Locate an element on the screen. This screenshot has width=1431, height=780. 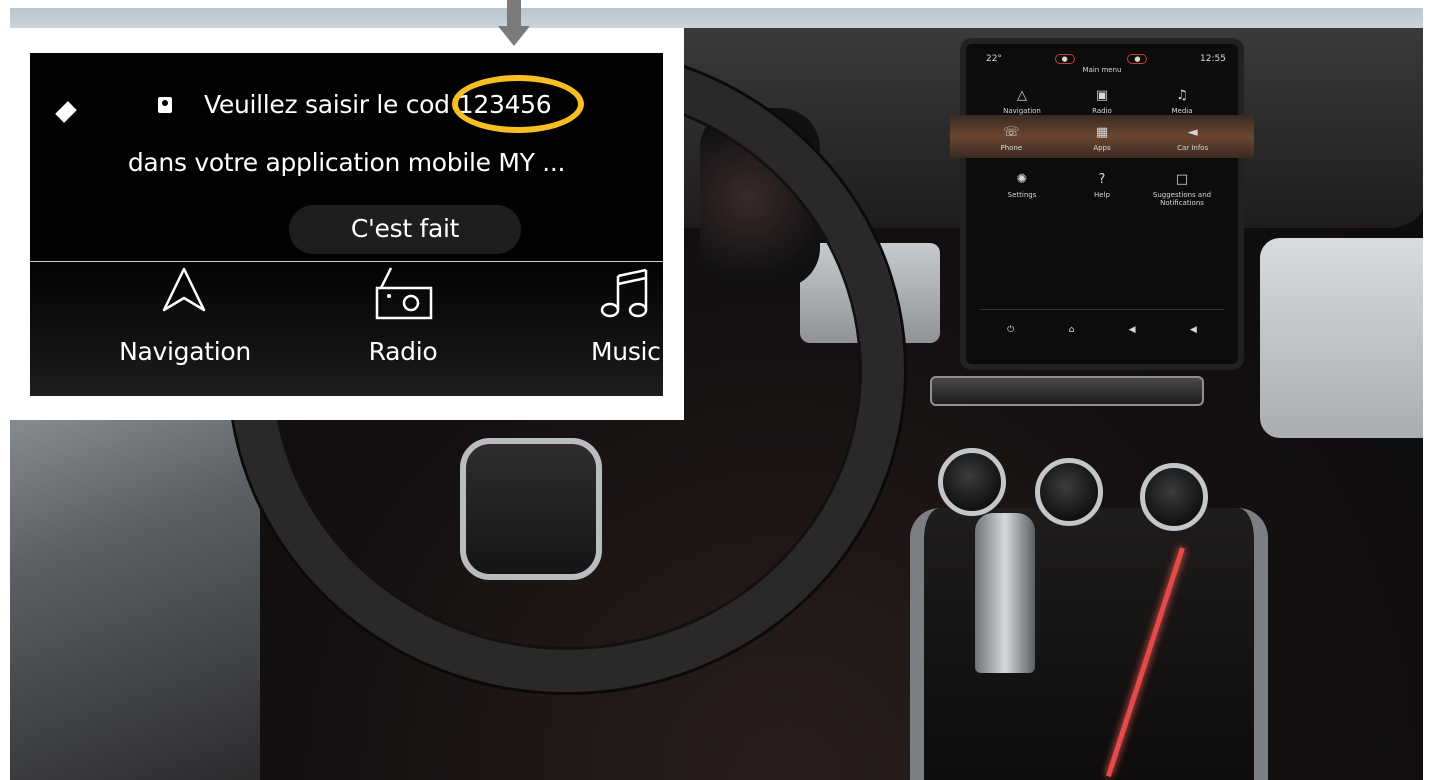
climate-knob-left is located at coordinates (972, 482).